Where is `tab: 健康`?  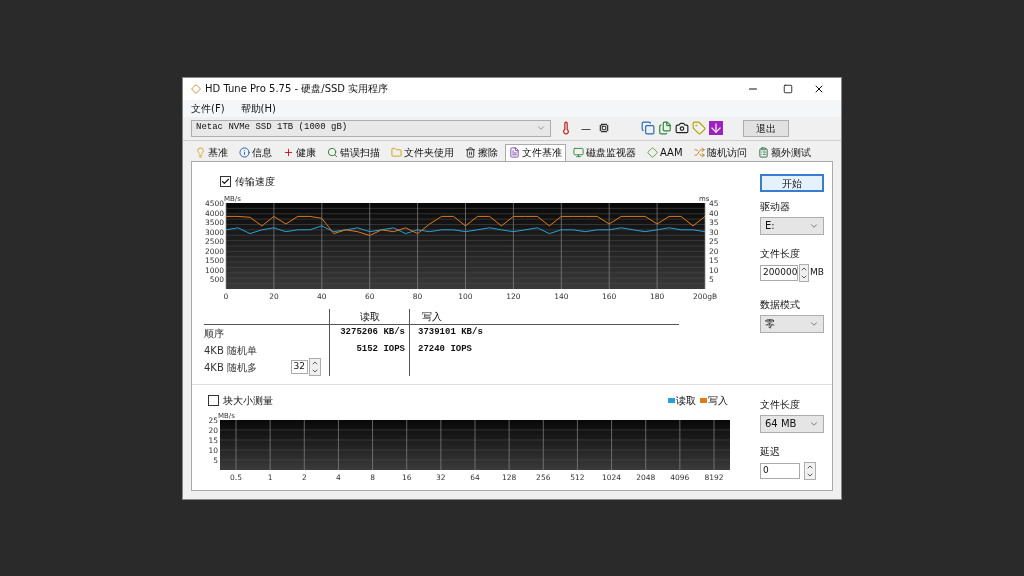
tab: 健康 is located at coordinates (299, 152).